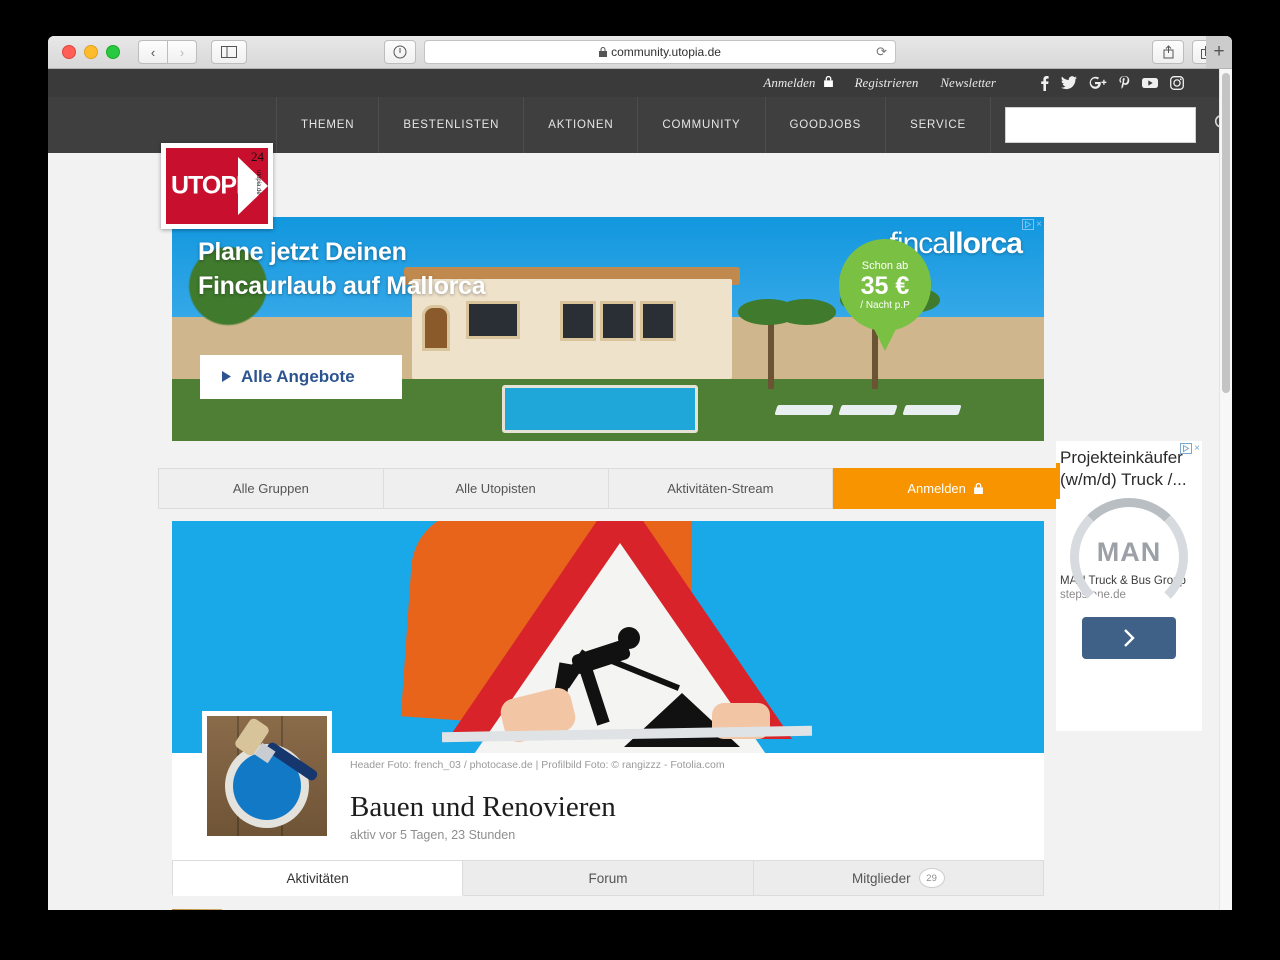  I want to click on group-tabs: Aktivitäten Forum Mitglieder 29, so click(608, 878).